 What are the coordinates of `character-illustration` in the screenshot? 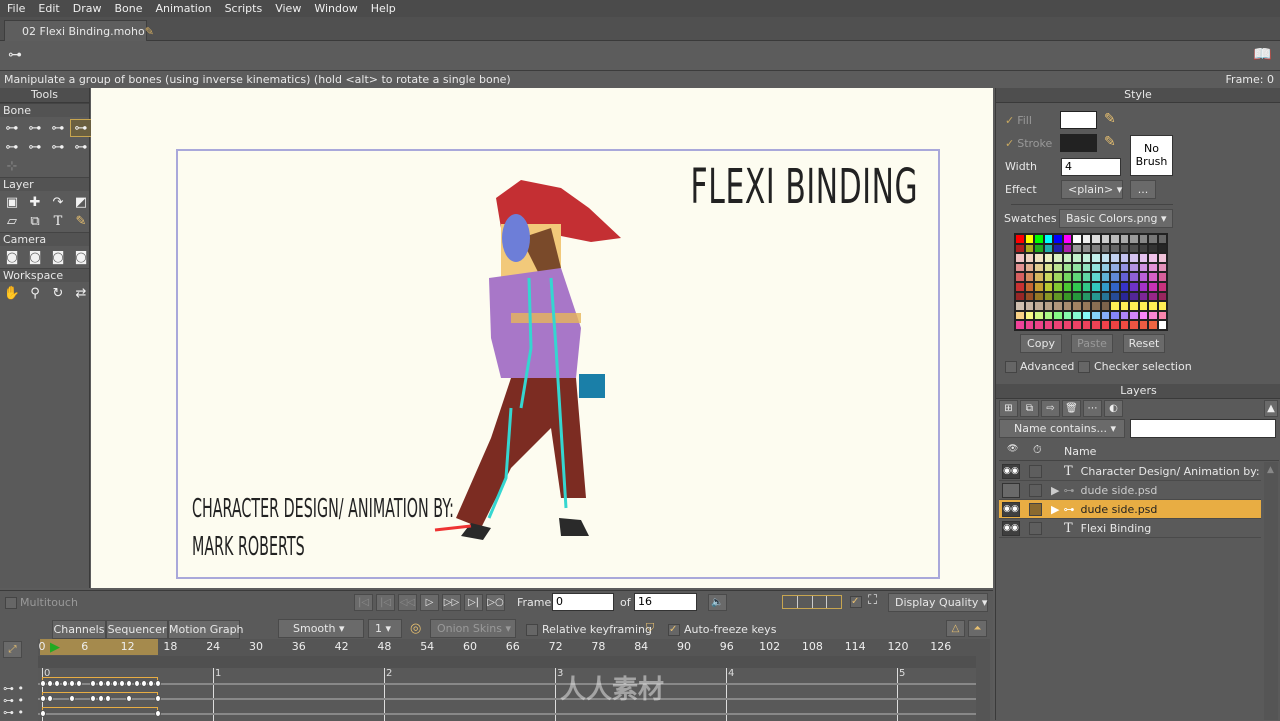 It's located at (526, 368).